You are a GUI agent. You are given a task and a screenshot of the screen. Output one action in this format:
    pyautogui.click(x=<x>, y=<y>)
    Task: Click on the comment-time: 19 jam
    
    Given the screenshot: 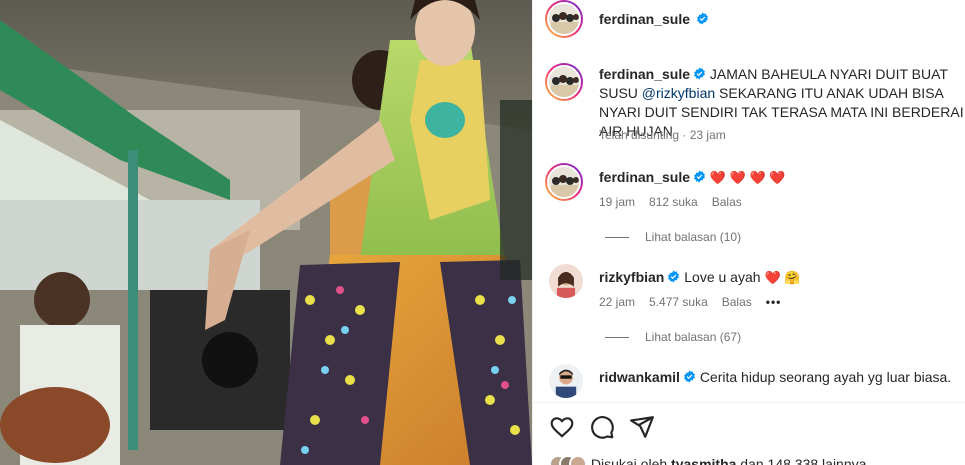 What is the action you would take?
    pyautogui.click(x=617, y=202)
    